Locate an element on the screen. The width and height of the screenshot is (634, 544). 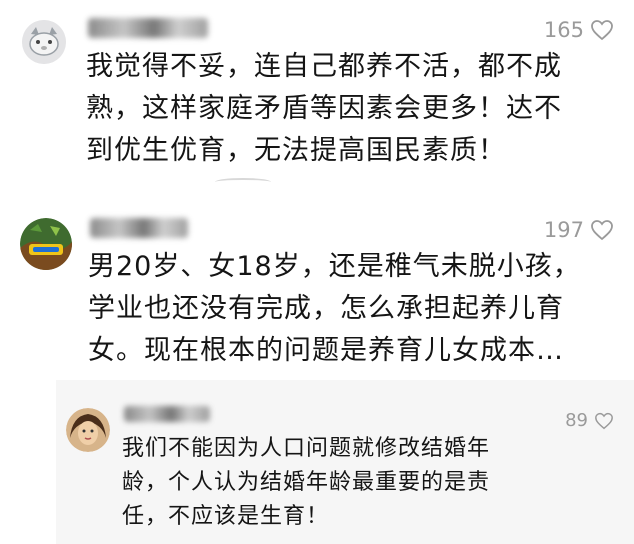
reply-text-line: 我们不能因为人口问题就修改结婚年 is located at coordinates (306, 448).